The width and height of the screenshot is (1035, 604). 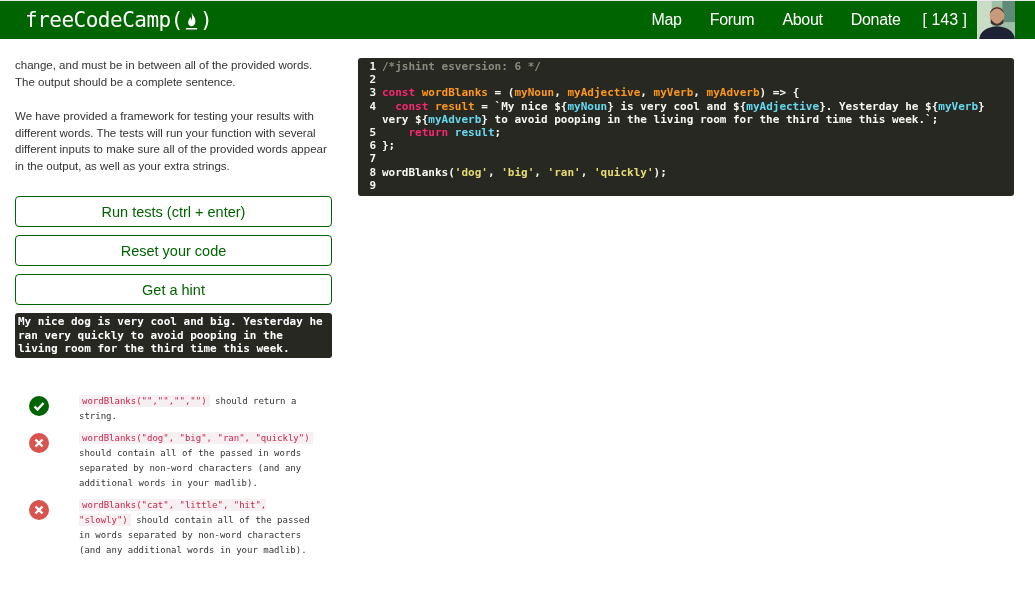 What do you see at coordinates (372, 172) in the screenshot?
I see `line-number: 8` at bounding box center [372, 172].